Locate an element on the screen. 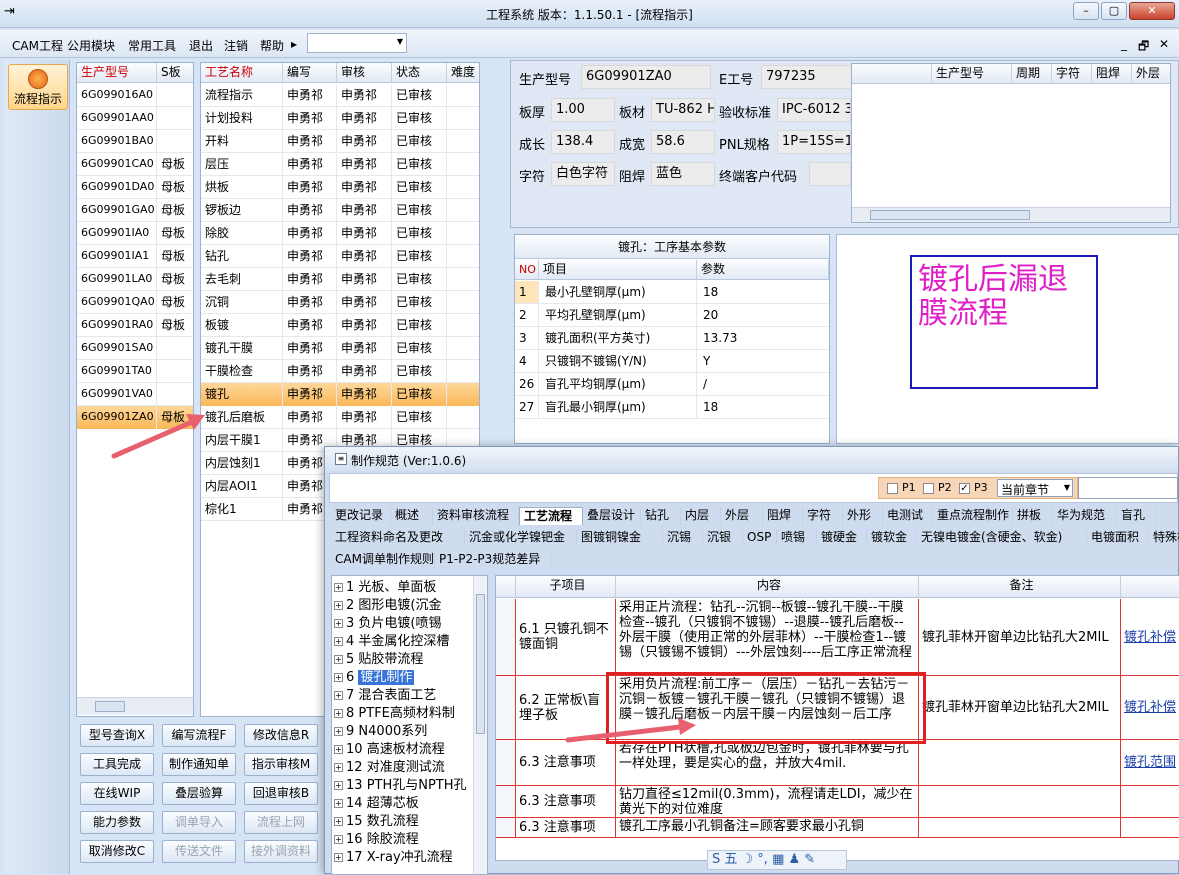  arrow-right-head is located at coordinates (687, 726).